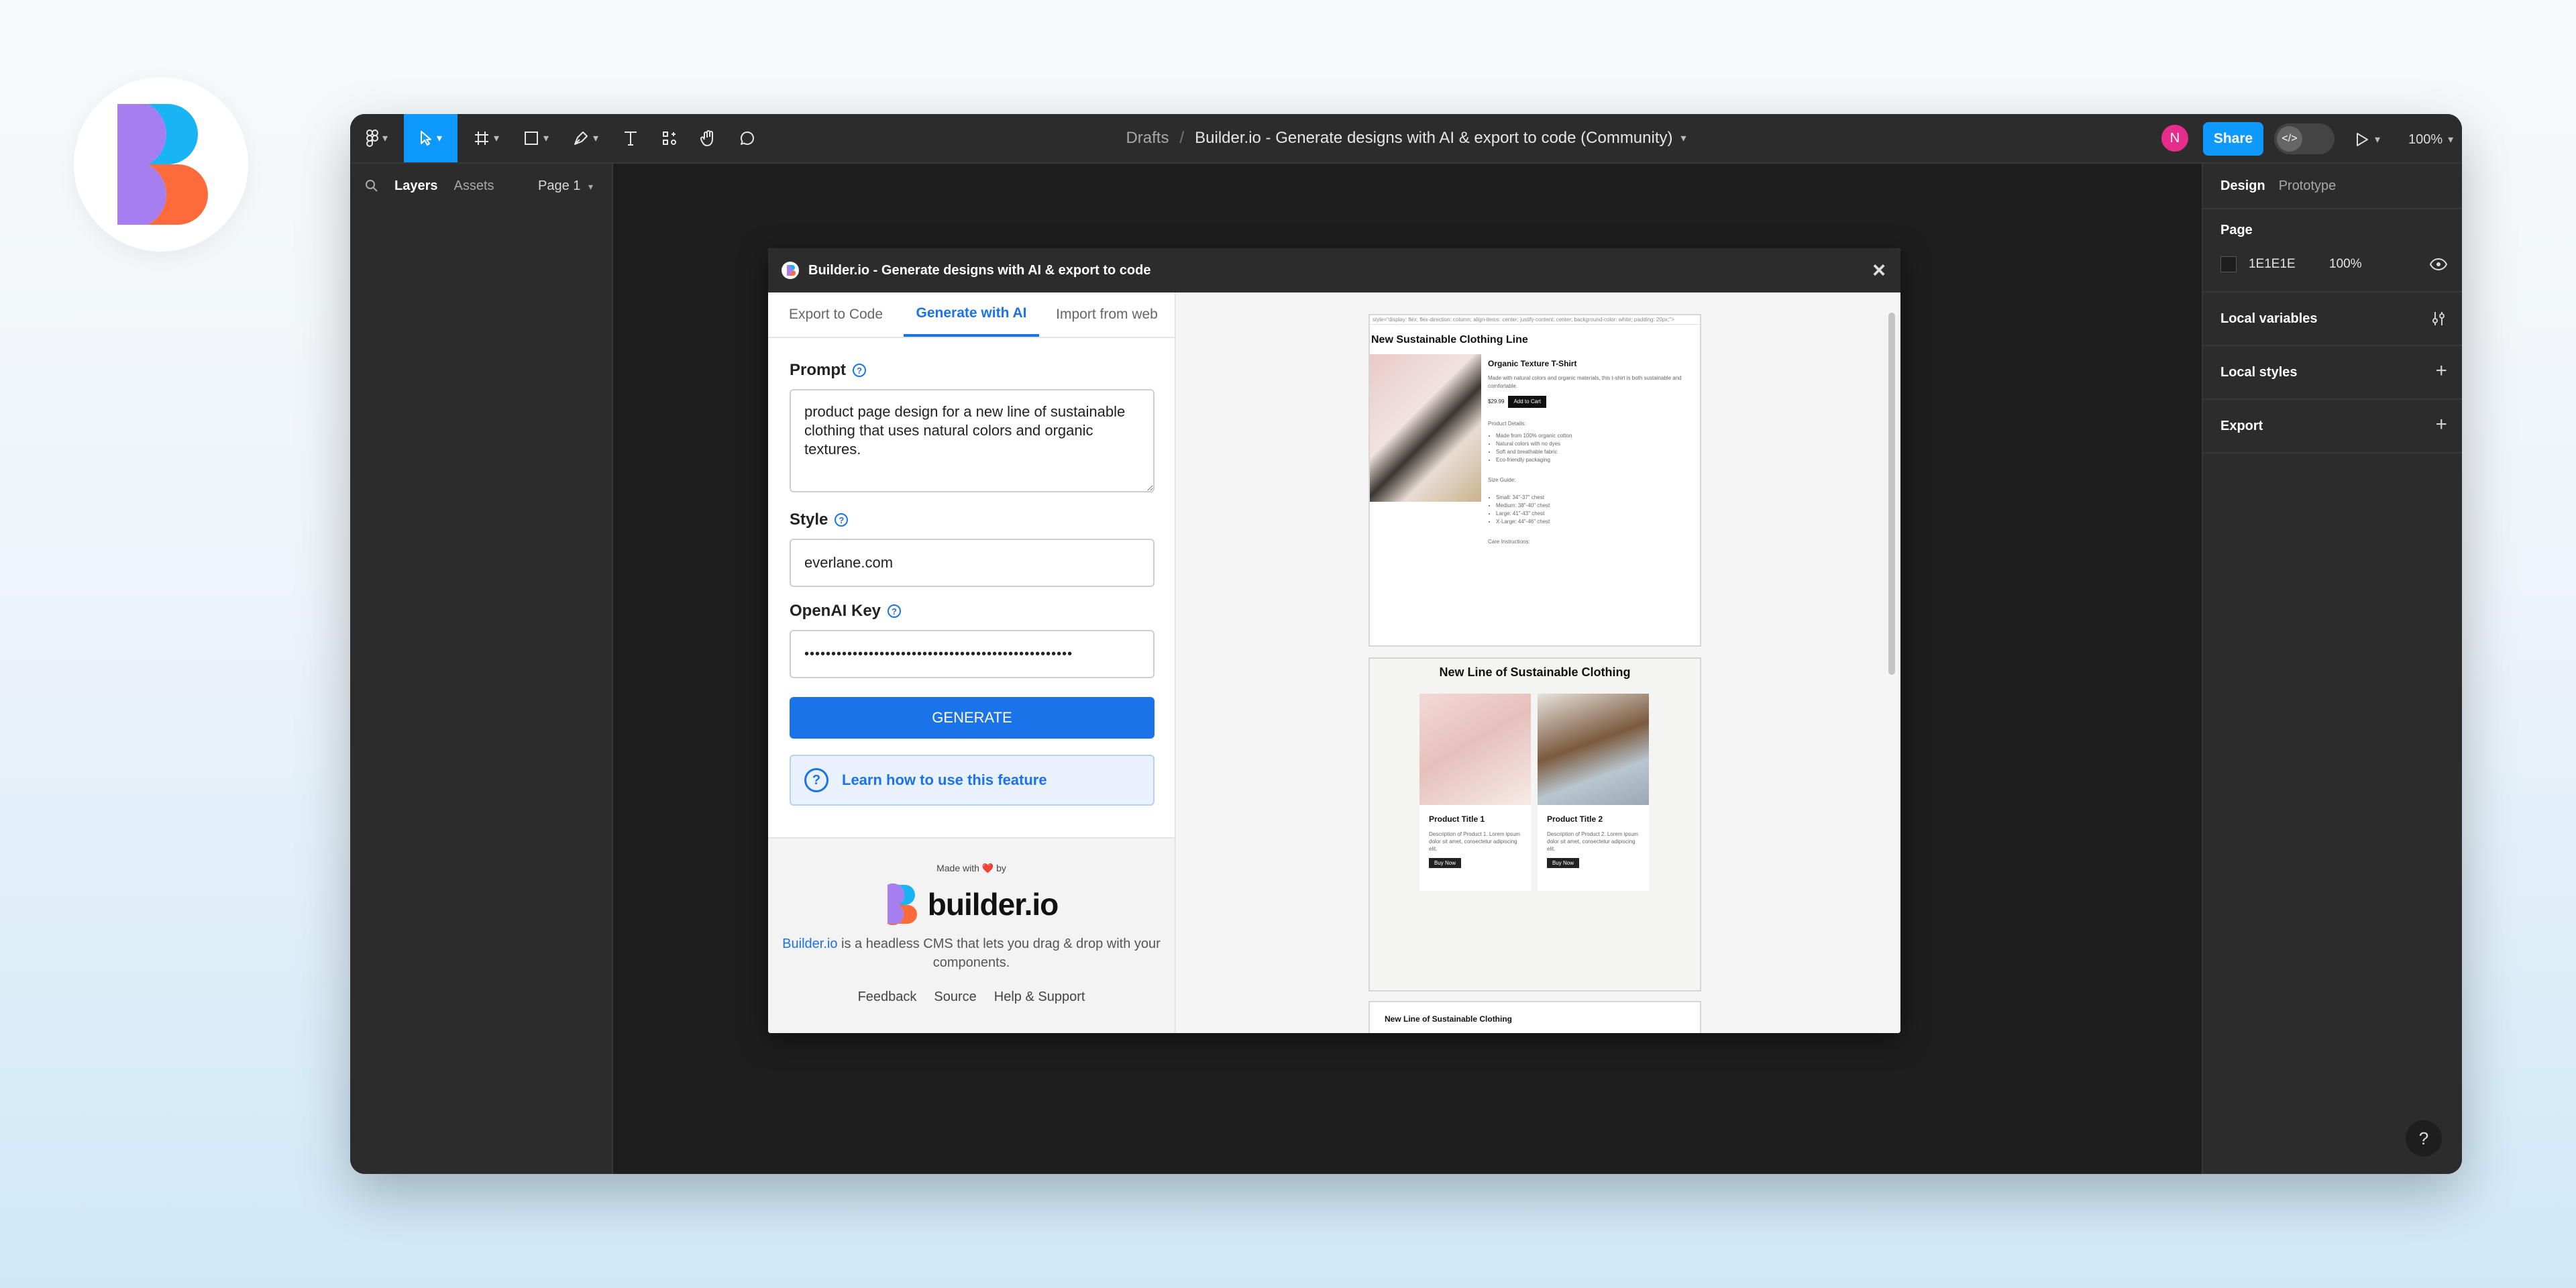 This screenshot has height=1288, width=2576. What do you see at coordinates (816, 780) in the screenshot?
I see `help-circle-icon: ?` at bounding box center [816, 780].